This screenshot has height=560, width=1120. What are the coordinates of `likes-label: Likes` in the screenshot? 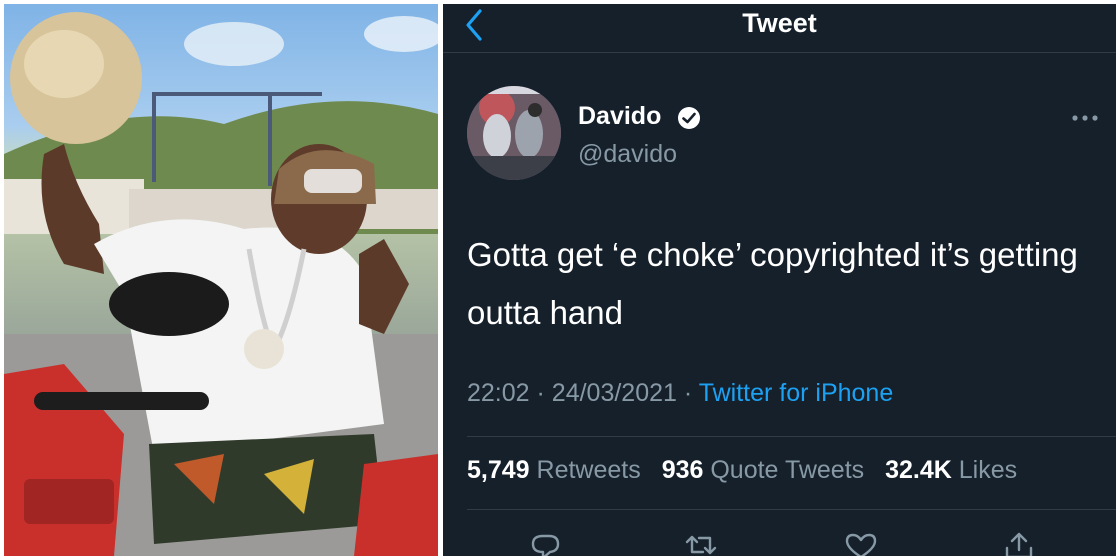 It's located at (988, 470).